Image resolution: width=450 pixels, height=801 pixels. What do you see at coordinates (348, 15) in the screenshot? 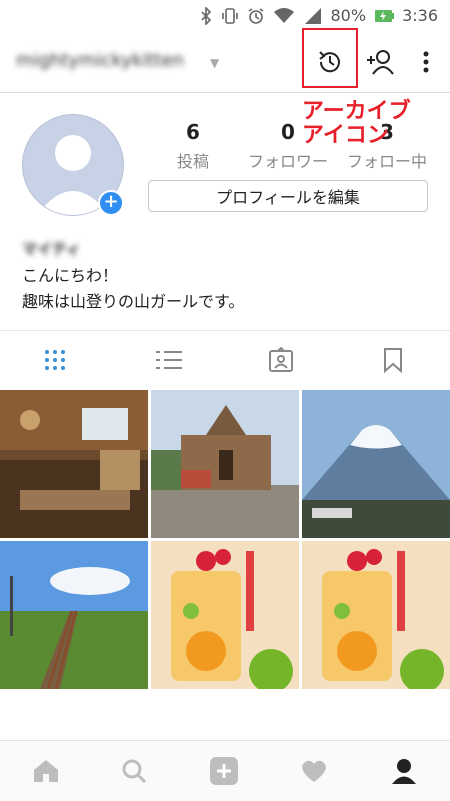
I see `battery-percent: 80%` at bounding box center [348, 15].